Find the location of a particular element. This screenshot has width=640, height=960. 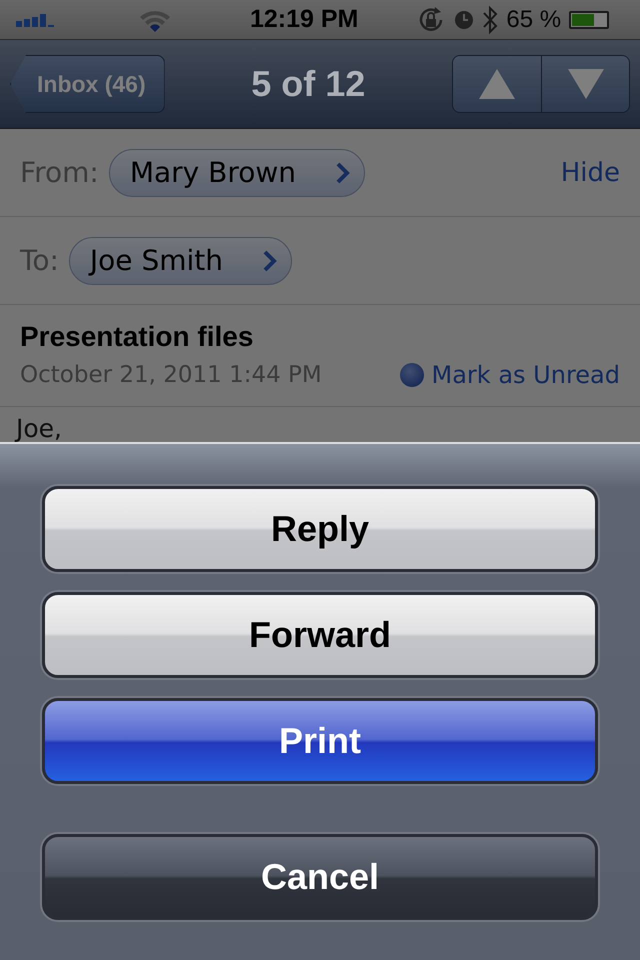

battery-percent: 65 % is located at coordinates (534, 20).